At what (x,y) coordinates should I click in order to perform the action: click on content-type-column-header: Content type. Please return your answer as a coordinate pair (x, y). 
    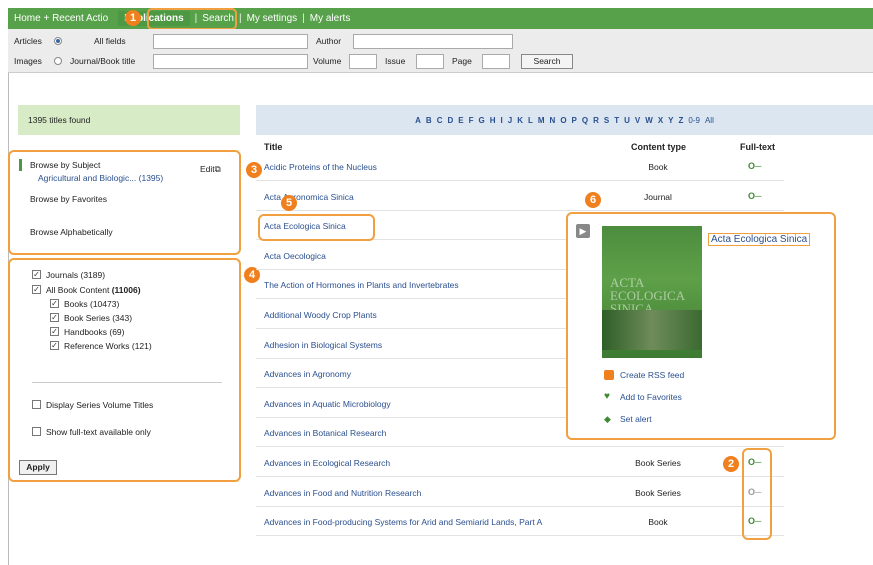
    Looking at the image, I should click on (658, 147).